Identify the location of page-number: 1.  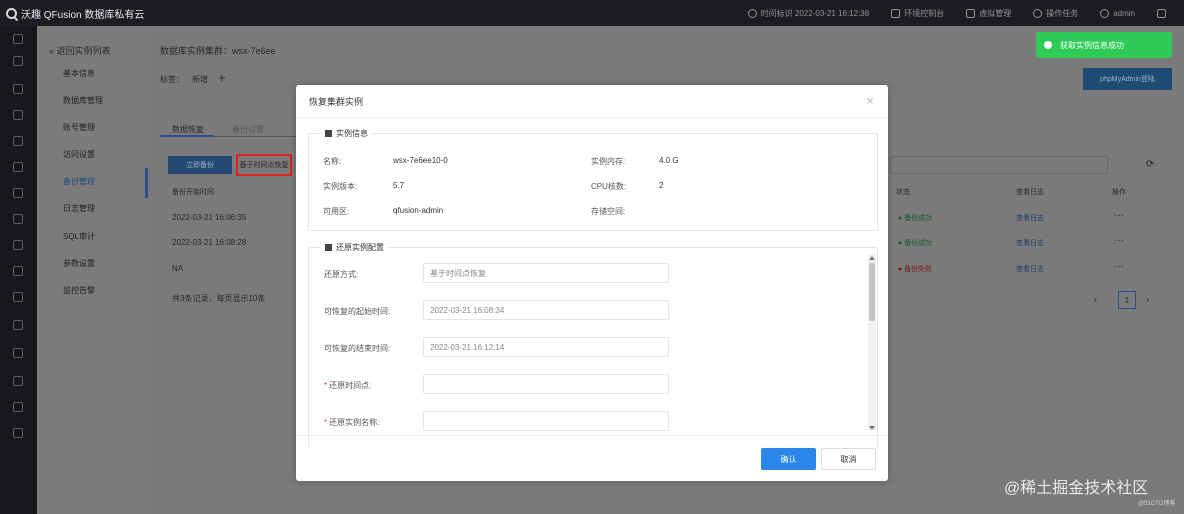
(1127, 300).